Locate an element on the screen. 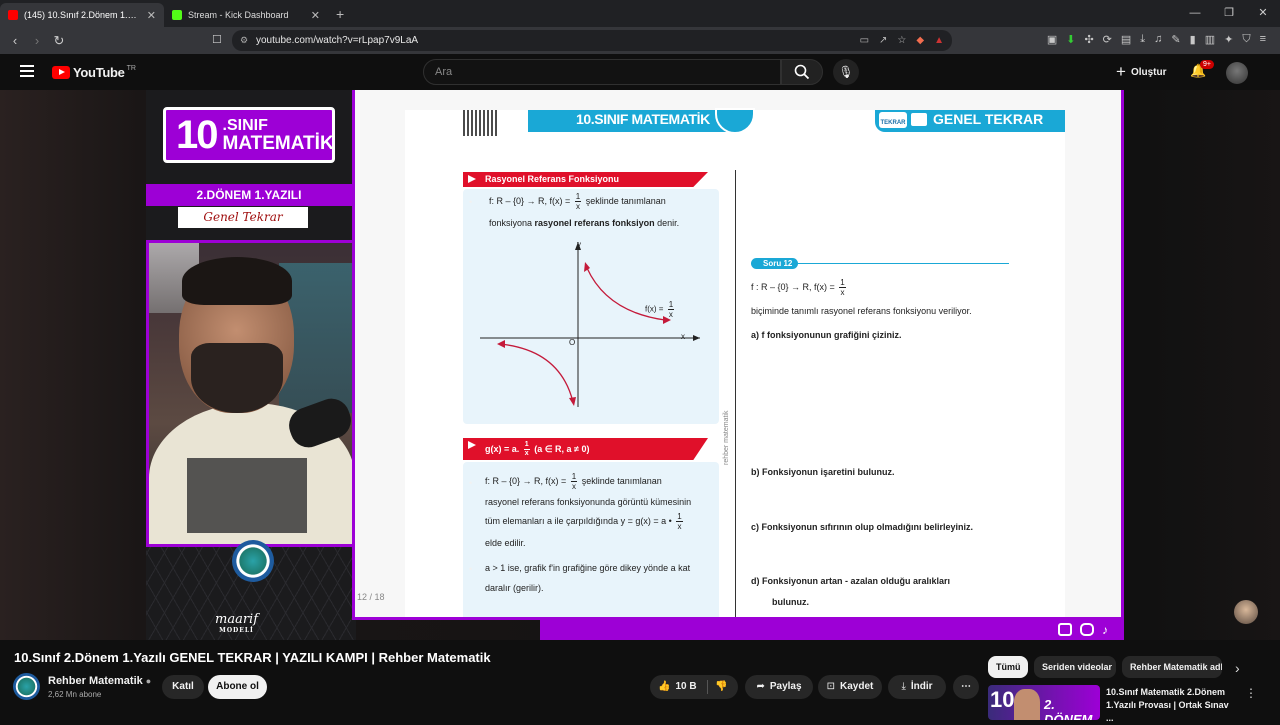 This screenshot has height=725, width=1280. question-part-a: a) f fonksiyonunun grafiğini çiziniz. is located at coordinates (826, 335).